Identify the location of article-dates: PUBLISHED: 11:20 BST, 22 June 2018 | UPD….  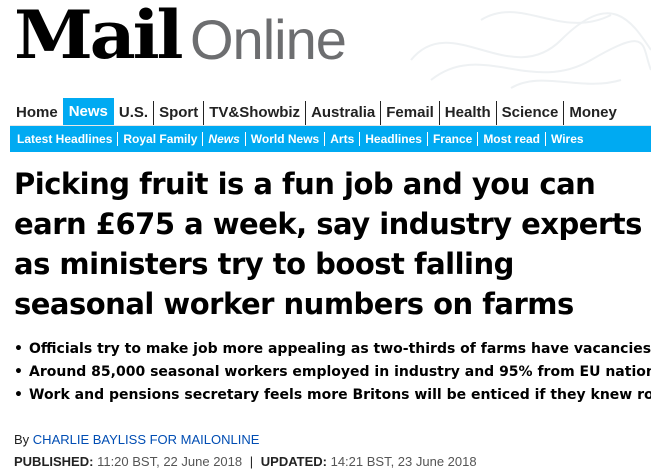
(245, 461).